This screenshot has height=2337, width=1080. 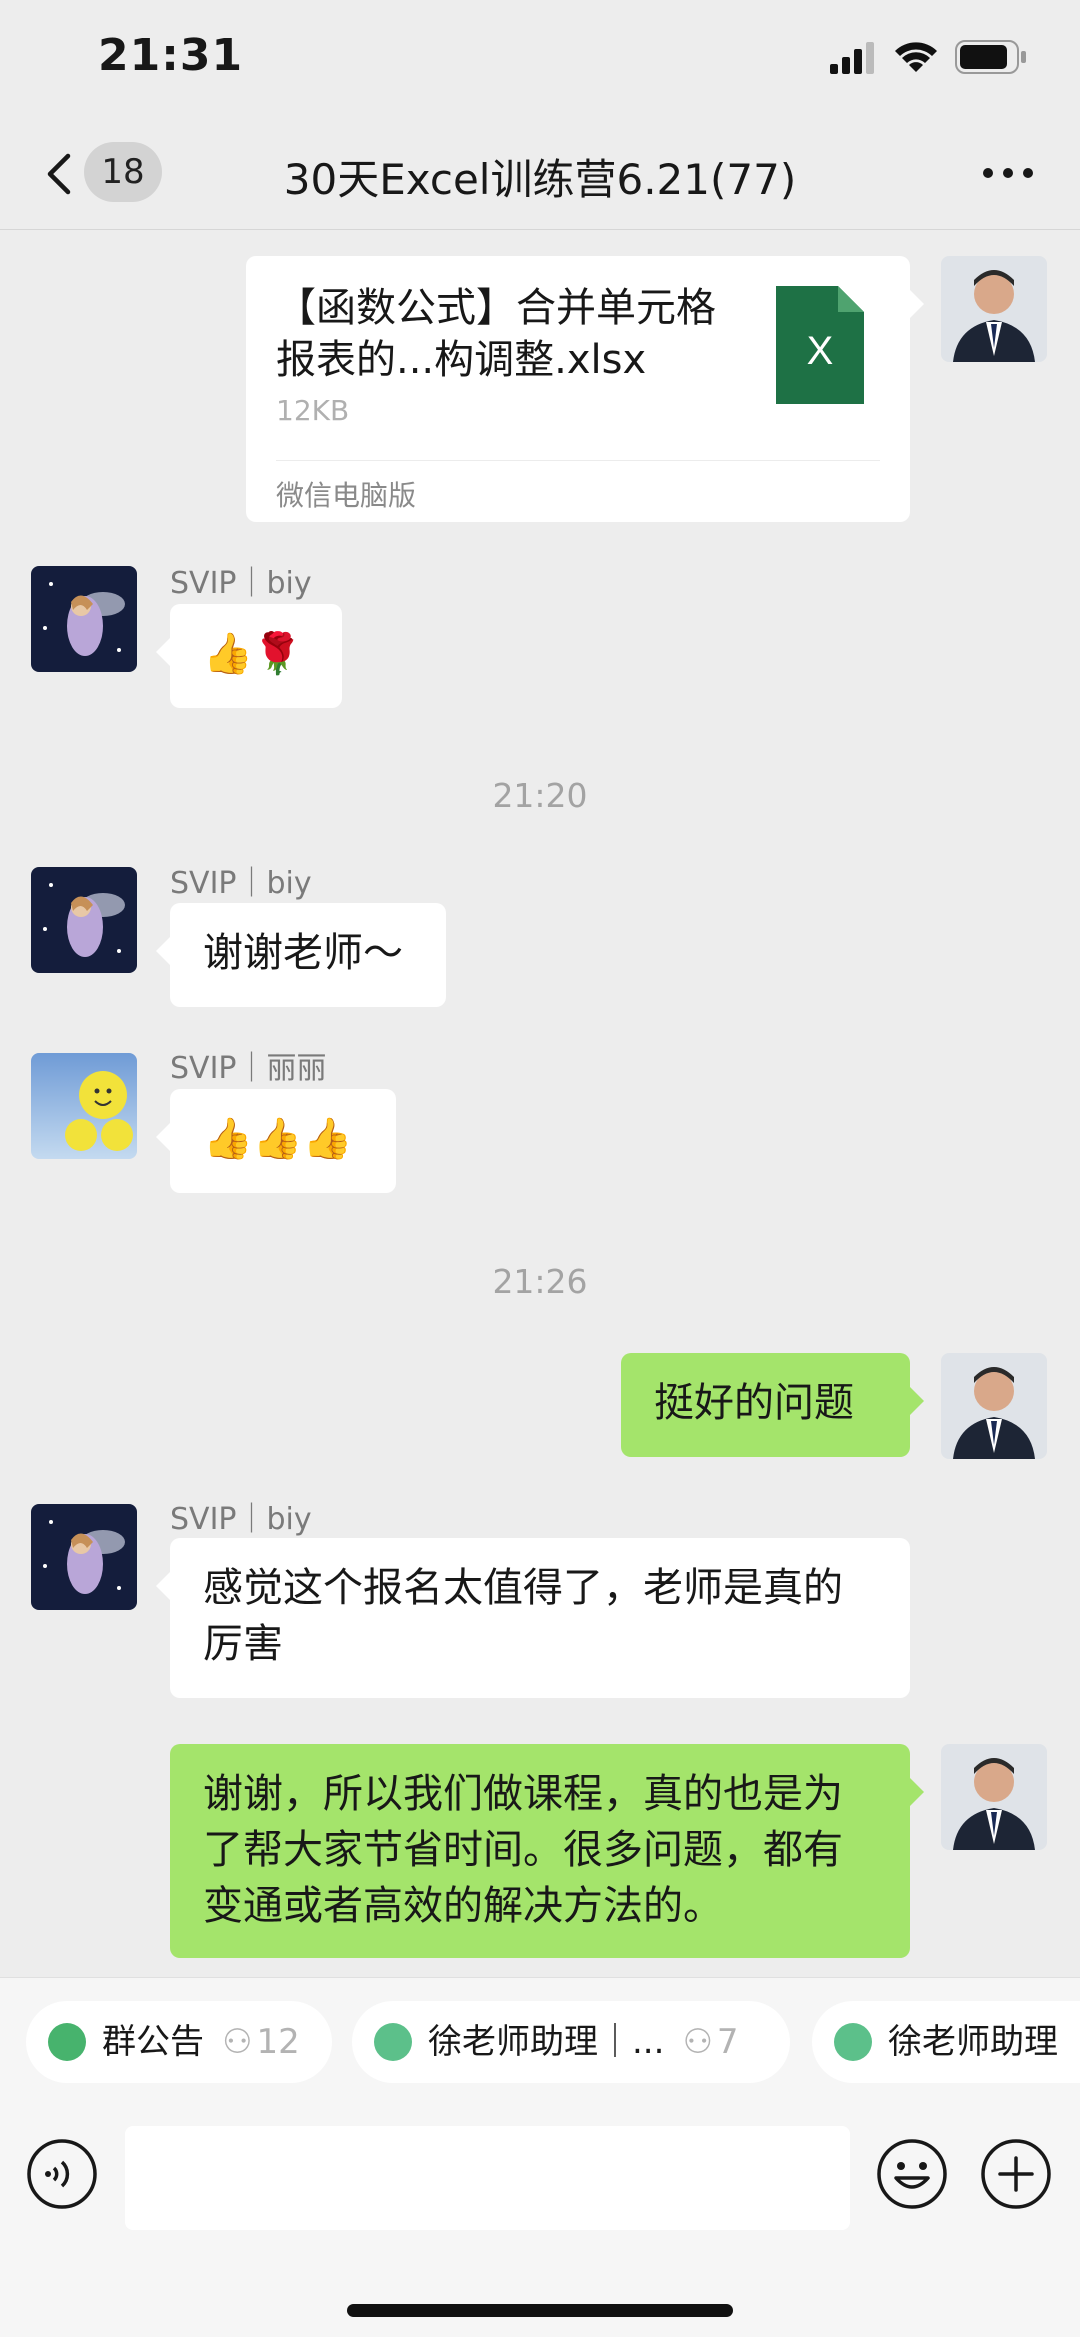 What do you see at coordinates (540, 2310) in the screenshot?
I see `home-indicator` at bounding box center [540, 2310].